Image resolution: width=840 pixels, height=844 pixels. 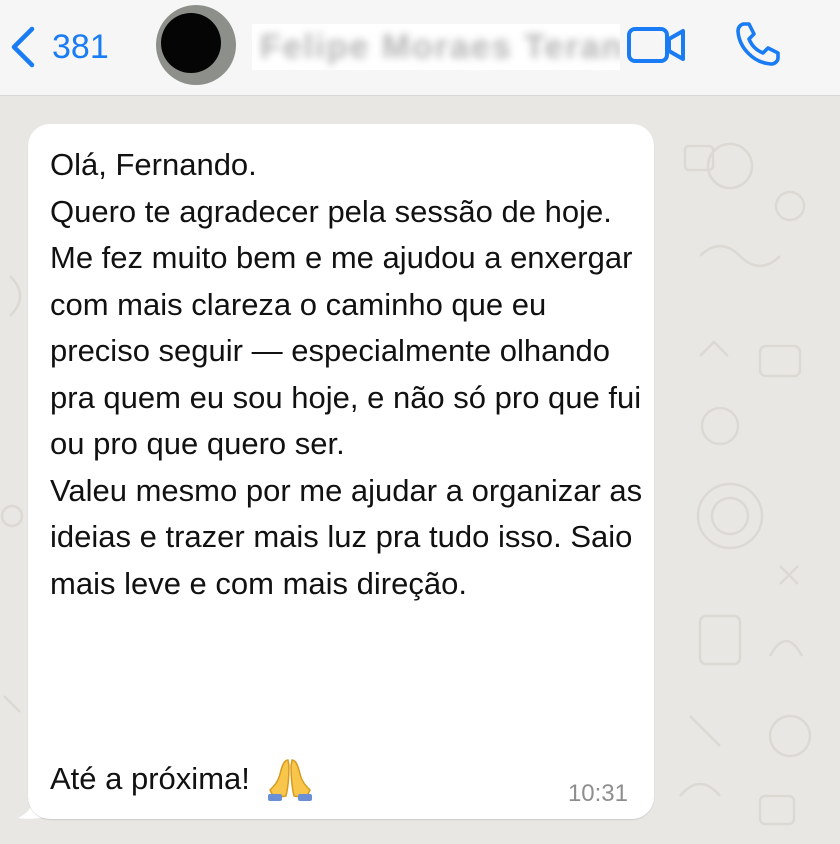 What do you see at coordinates (150, 778) in the screenshot?
I see `message-closing: Até a próxima!` at bounding box center [150, 778].